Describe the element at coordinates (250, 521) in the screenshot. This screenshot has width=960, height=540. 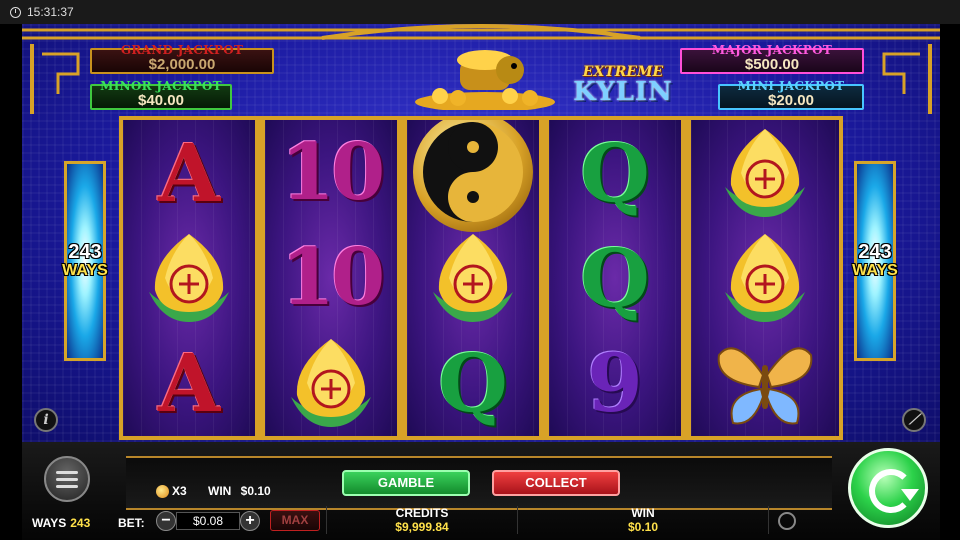
I see `bet-increase-button: +` at that location.